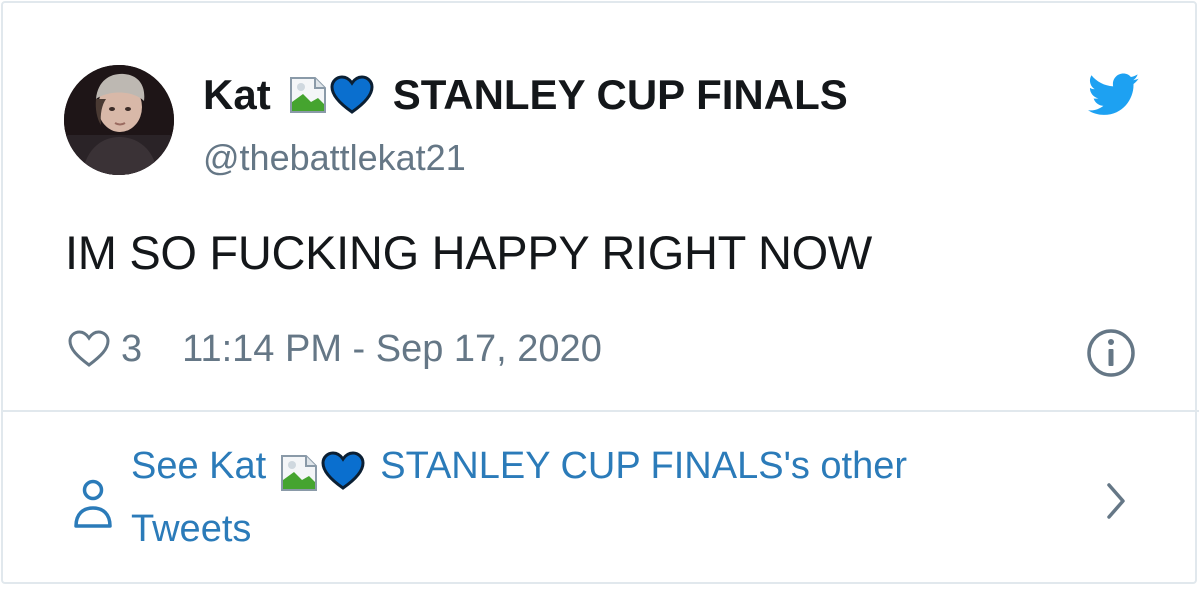  I want to click on avatar, so click(119, 120).